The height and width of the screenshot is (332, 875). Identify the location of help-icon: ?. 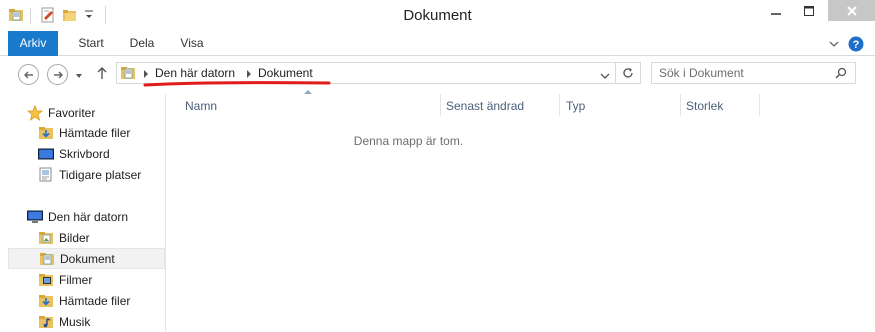
(856, 43).